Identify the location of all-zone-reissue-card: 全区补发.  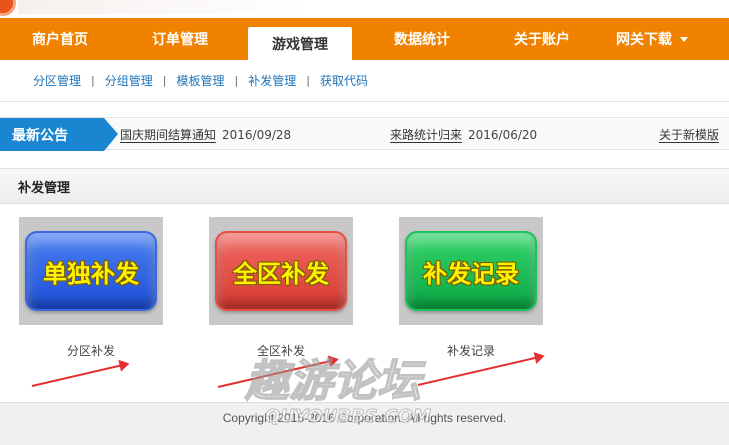
(281, 271).